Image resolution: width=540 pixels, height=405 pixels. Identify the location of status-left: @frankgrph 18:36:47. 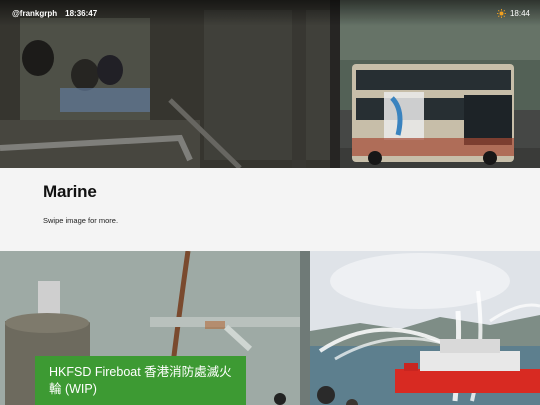
(54, 13).